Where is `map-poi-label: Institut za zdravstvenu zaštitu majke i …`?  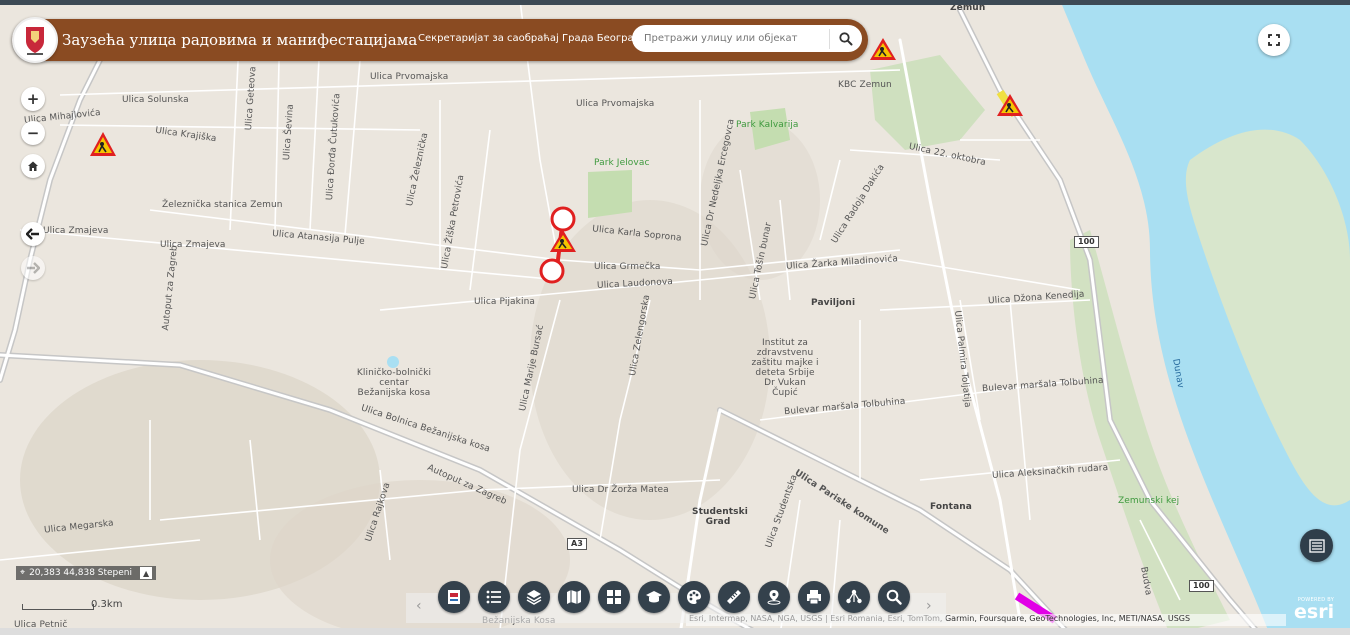 map-poi-label: Institut za zdravstvenu zaštitu majke i … is located at coordinates (785, 368).